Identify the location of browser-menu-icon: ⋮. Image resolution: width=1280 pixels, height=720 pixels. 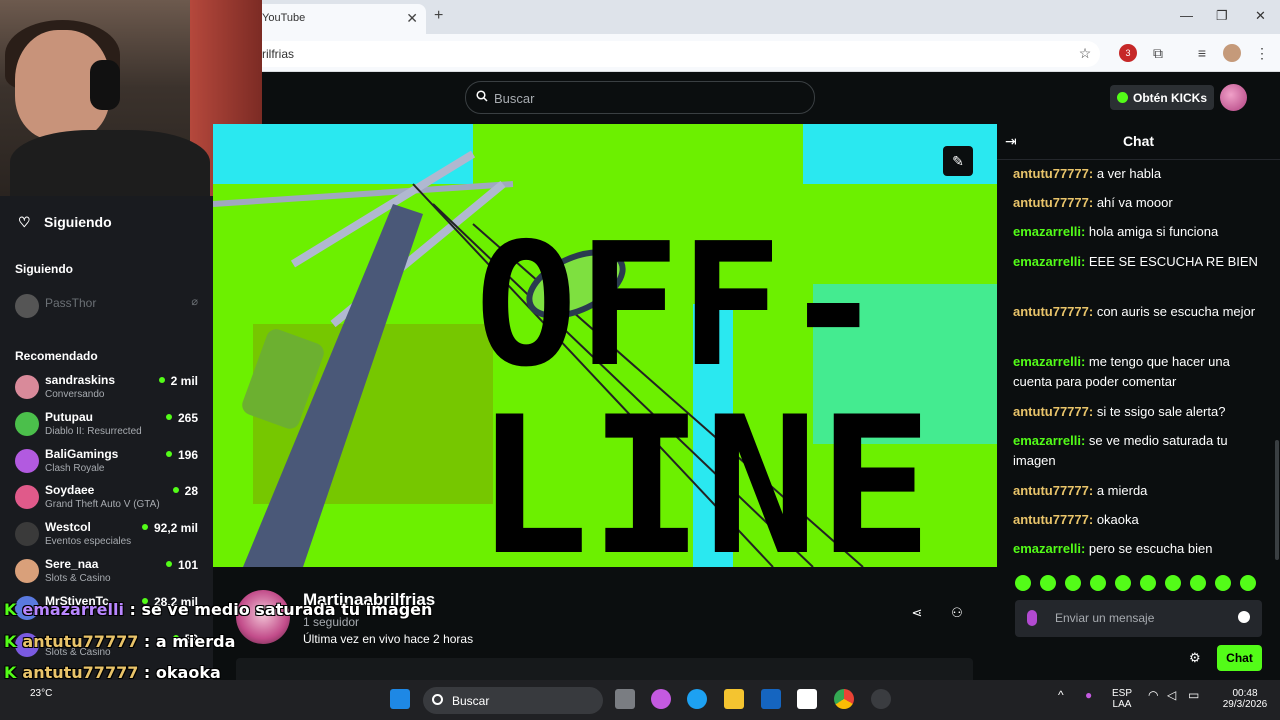
(1262, 53).